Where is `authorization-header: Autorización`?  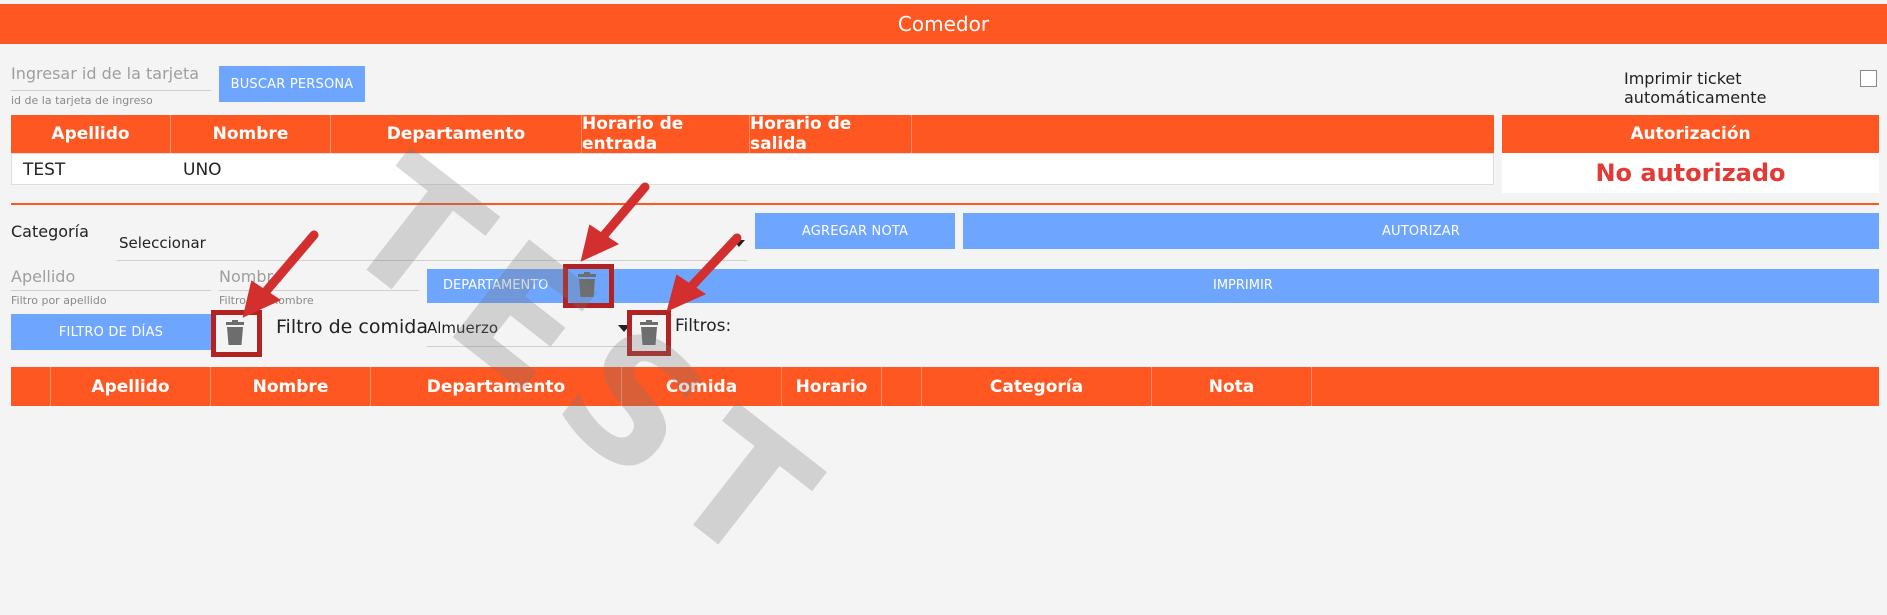
authorization-header: Autorización is located at coordinates (1690, 134).